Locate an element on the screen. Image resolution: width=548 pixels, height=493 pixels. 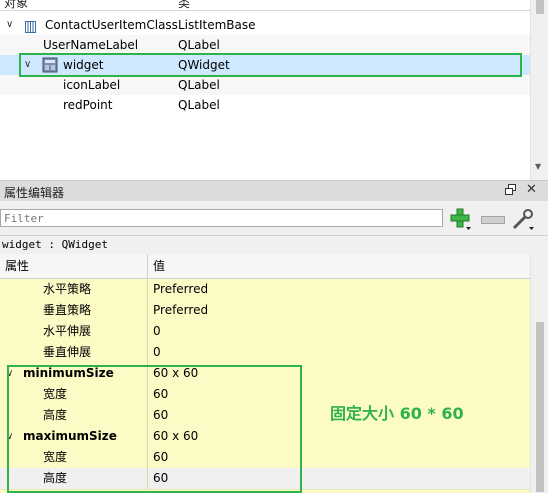
filter-toolbar: Filter is located at coordinates (274, 218).